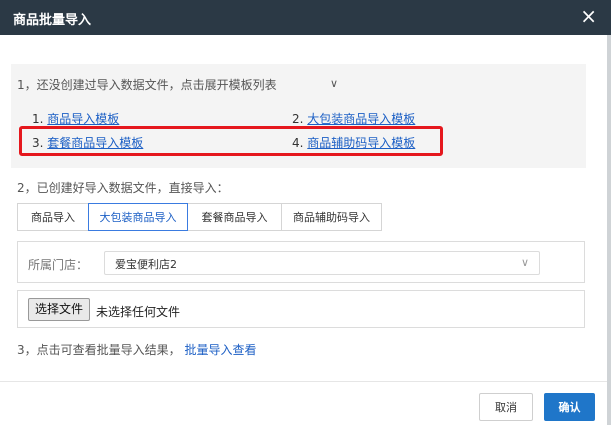  Describe the element at coordinates (305, 17) in the screenshot. I see `dialog-titlebar: 商品批量导入 ×` at that location.